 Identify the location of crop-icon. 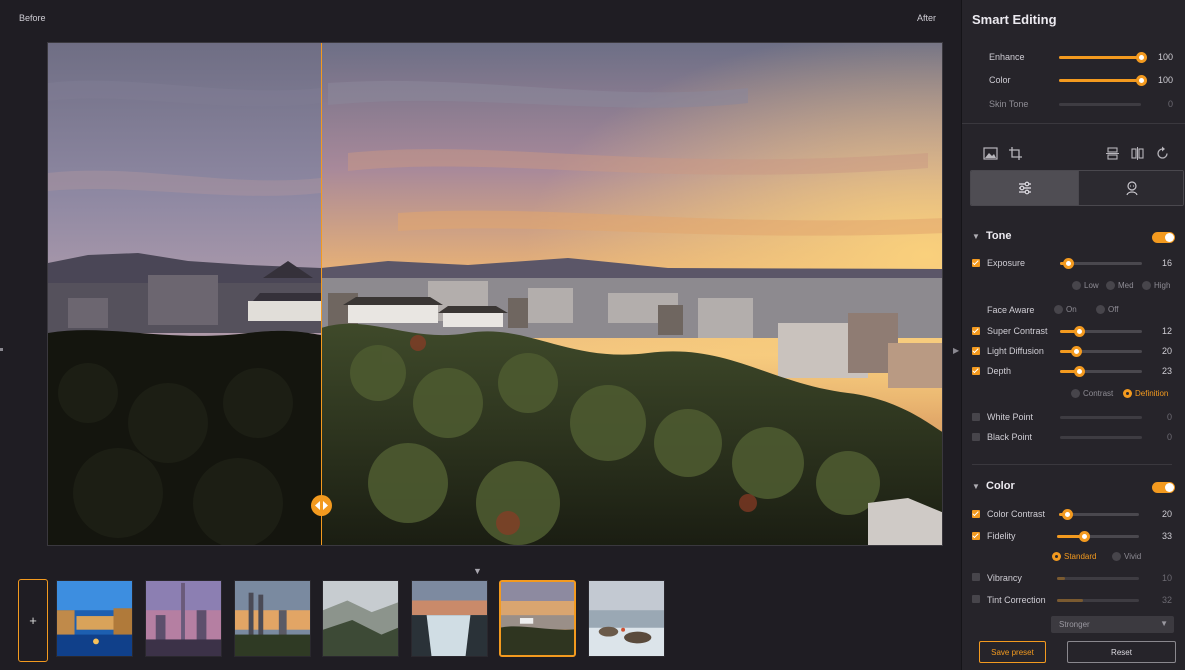
(1016, 154).